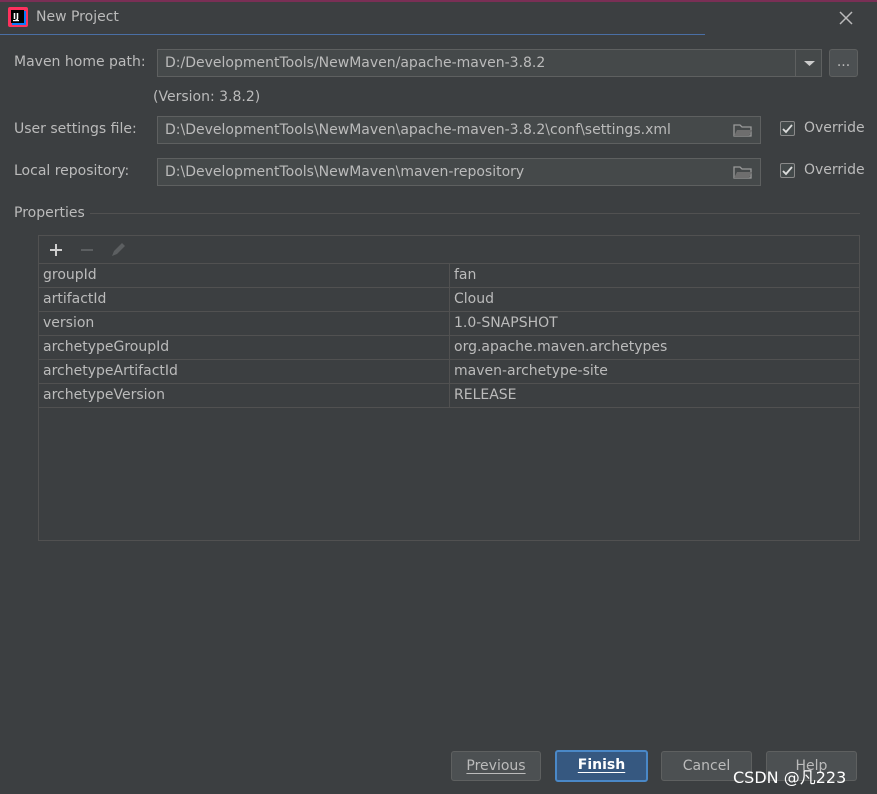 The height and width of the screenshot is (794, 877). Describe the element at coordinates (474, 299) in the screenshot. I see `property-value: Cloud` at that location.